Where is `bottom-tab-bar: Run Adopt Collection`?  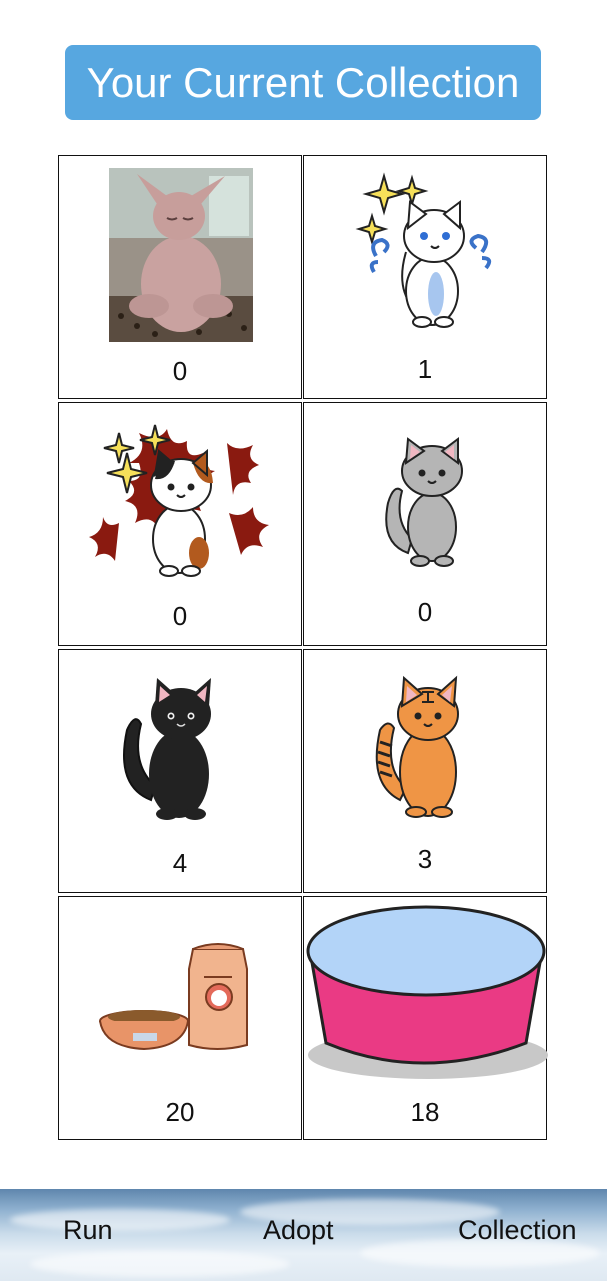
bottom-tab-bar: Run Adopt Collection is located at coordinates (303, 1235).